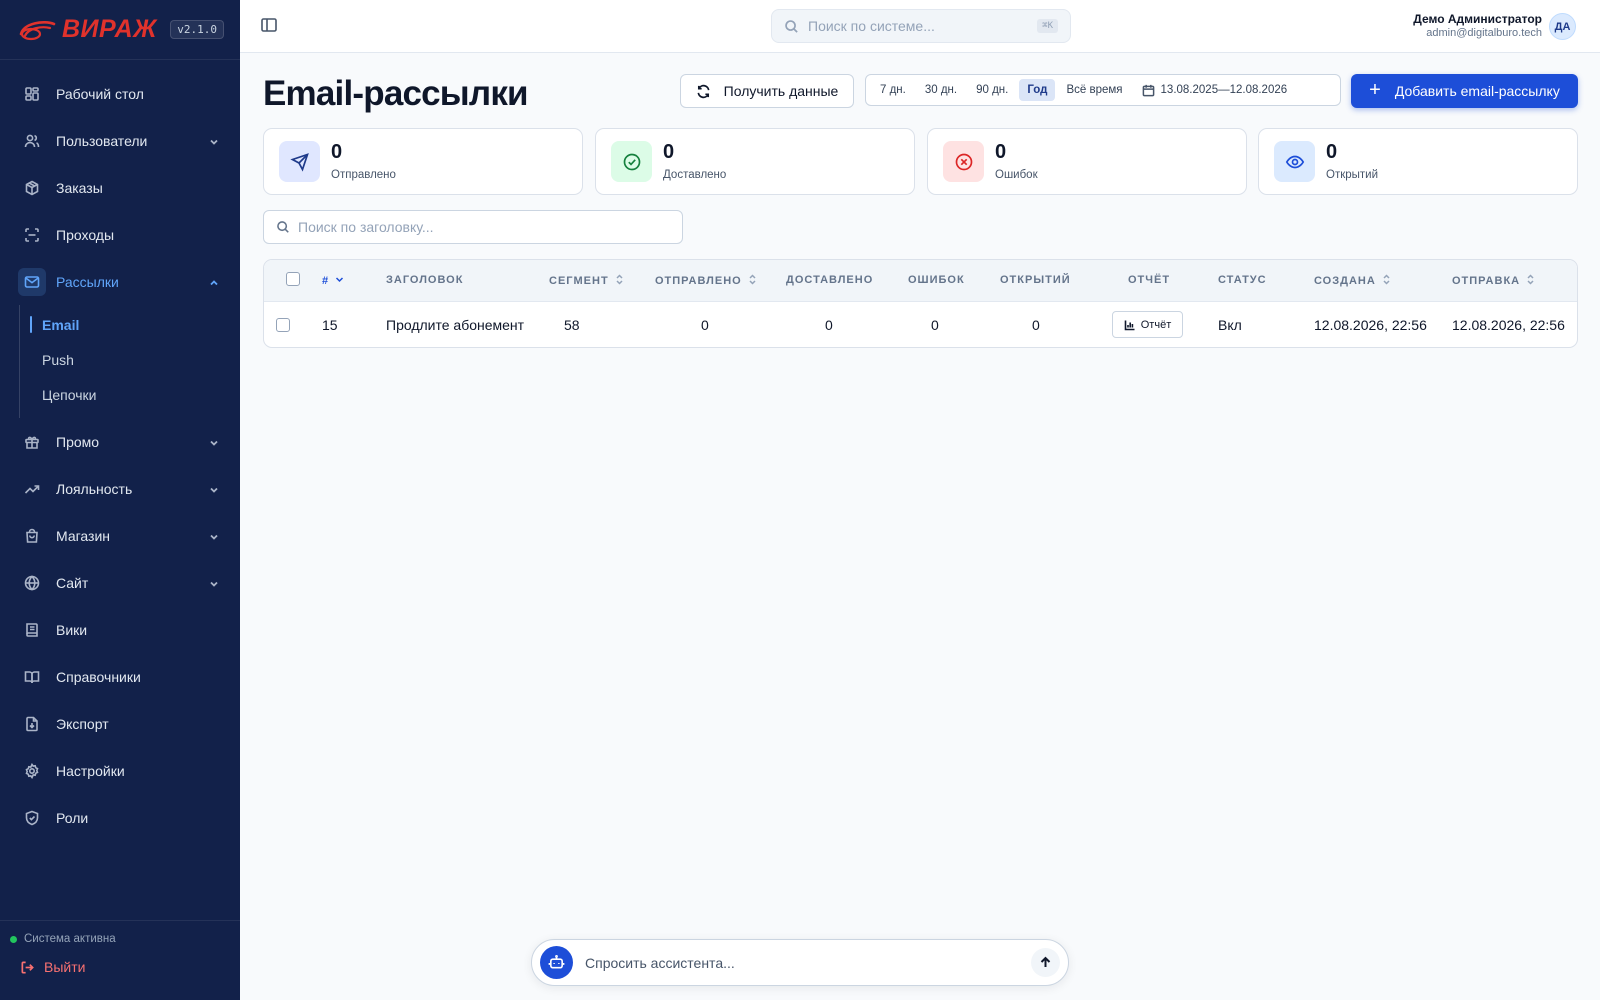  Describe the element at coordinates (619, 281) in the screenshot. I see `sort-icon` at that location.